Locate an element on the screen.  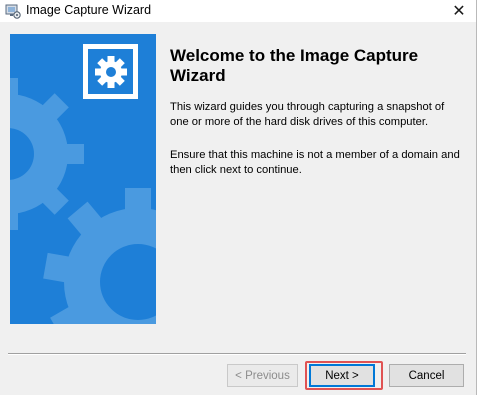
gear-icon is located at coordinates (110, 71).